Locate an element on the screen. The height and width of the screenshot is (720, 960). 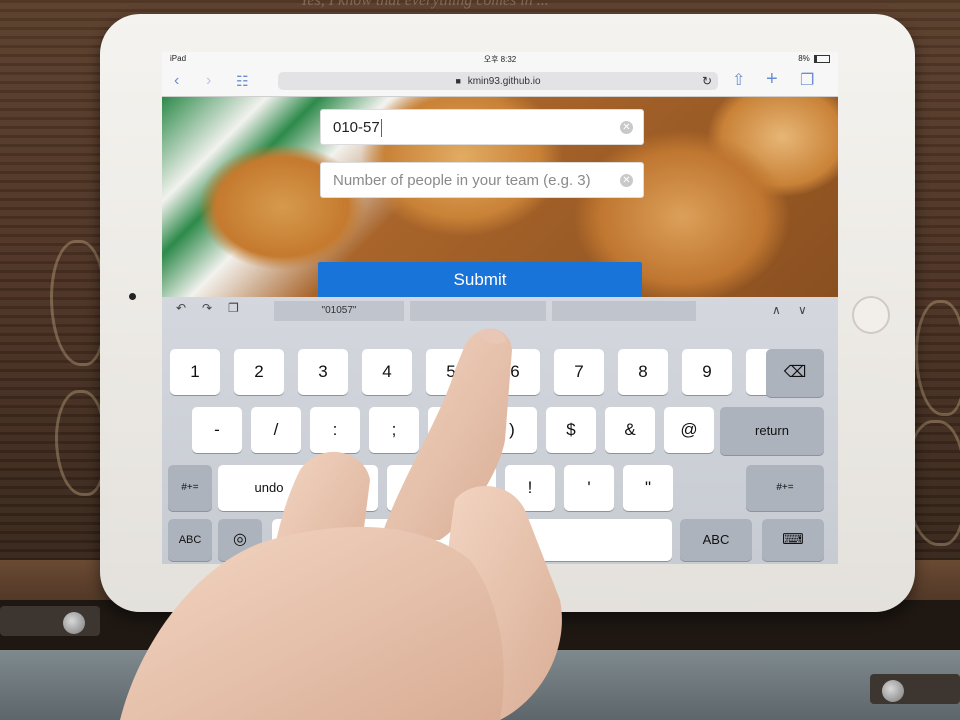
number-key-6: 6 is located at coordinates (515, 372).